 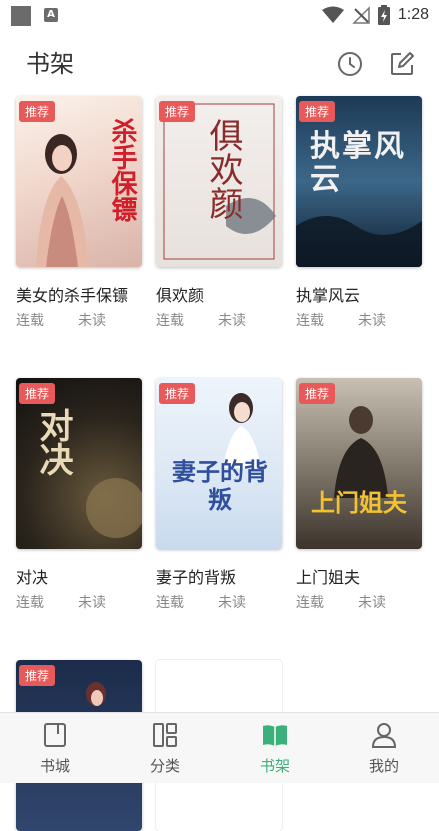 What do you see at coordinates (275, 748) in the screenshot?
I see `nav-bookshelf: 书架` at bounding box center [275, 748].